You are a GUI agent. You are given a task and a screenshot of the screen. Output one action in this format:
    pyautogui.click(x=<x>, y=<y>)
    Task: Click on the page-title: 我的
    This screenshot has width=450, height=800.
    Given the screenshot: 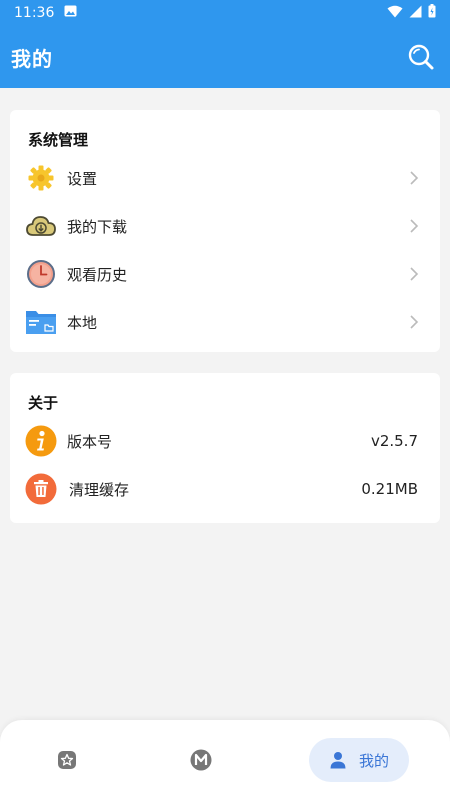 What is the action you would take?
    pyautogui.click(x=32, y=58)
    